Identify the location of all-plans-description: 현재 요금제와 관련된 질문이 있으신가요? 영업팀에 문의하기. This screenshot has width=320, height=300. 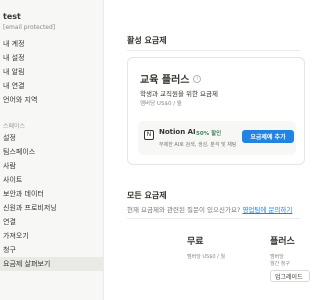
(209, 209).